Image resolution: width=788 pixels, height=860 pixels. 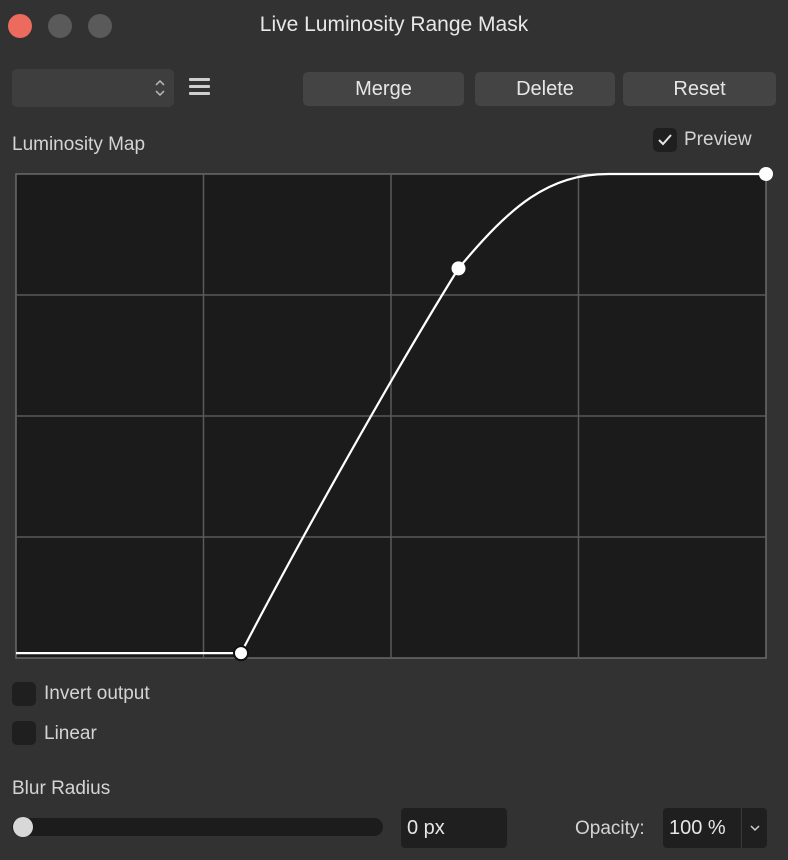 What do you see at coordinates (97, 693) in the screenshot?
I see `invert-output-label: Invert output` at bounding box center [97, 693].